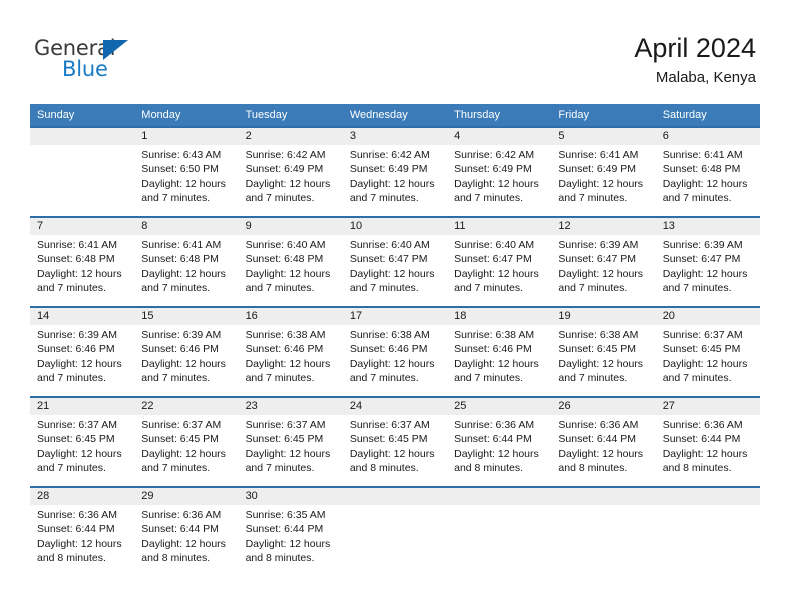 This screenshot has height=612, width=792. Describe the element at coordinates (597, 169) in the screenshot. I see `sunset-text: Sunset: 6:49 PM` at that location.